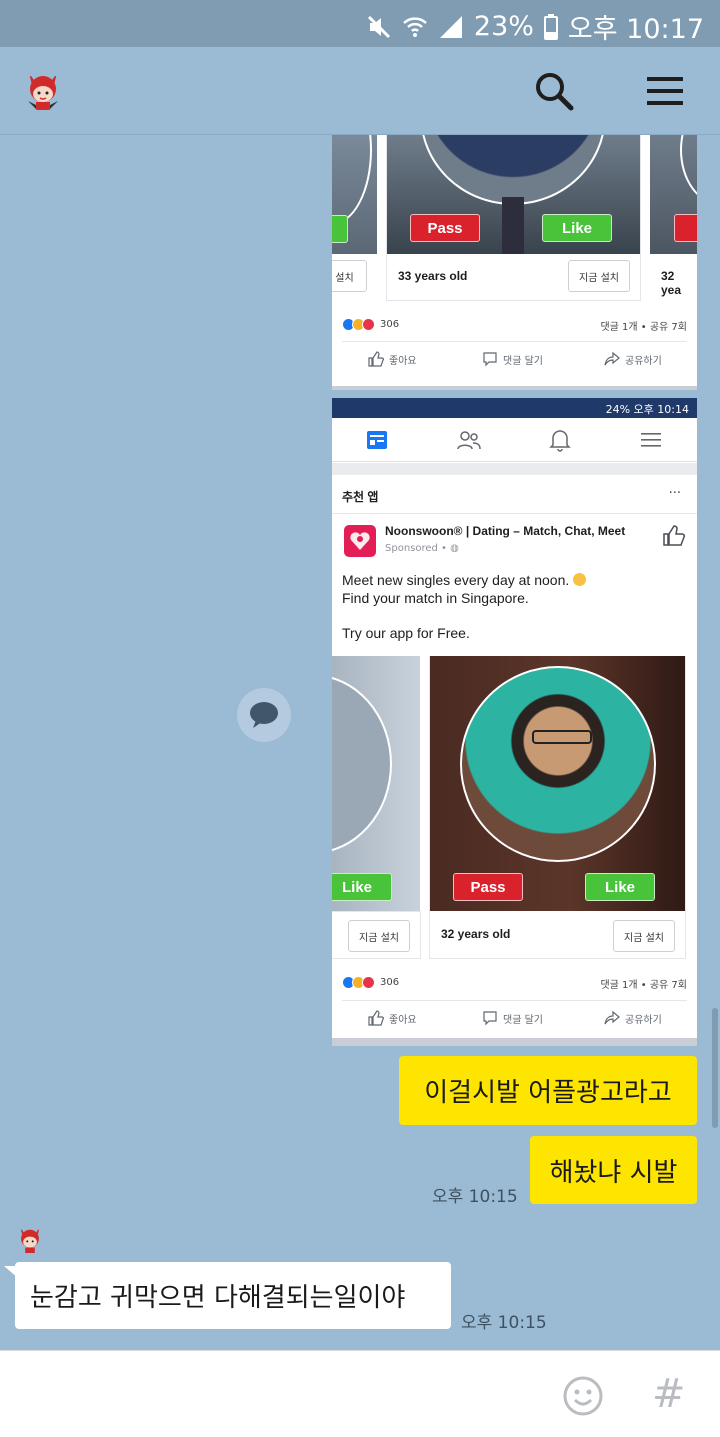  Describe the element at coordinates (613, 1170) in the screenshot. I see `my-message: 해놨냐 시발` at that location.